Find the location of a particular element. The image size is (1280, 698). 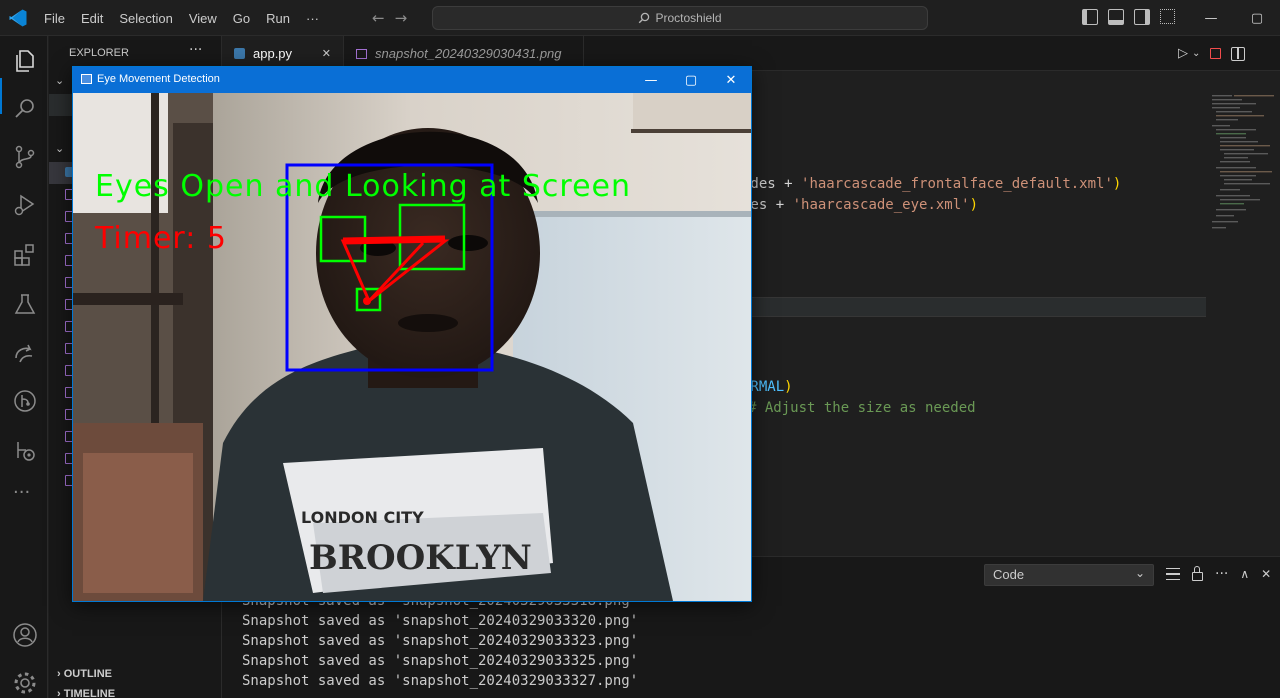

app-window-icon is located at coordinates (86, 79).